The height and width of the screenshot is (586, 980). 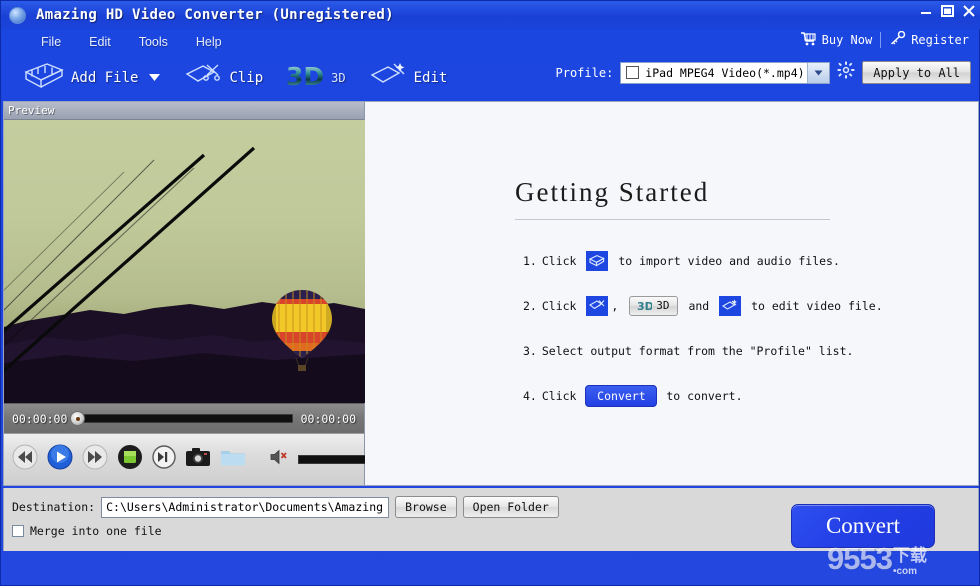 What do you see at coordinates (847, 40) in the screenshot?
I see `buy-now-label: Buy Now` at bounding box center [847, 40].